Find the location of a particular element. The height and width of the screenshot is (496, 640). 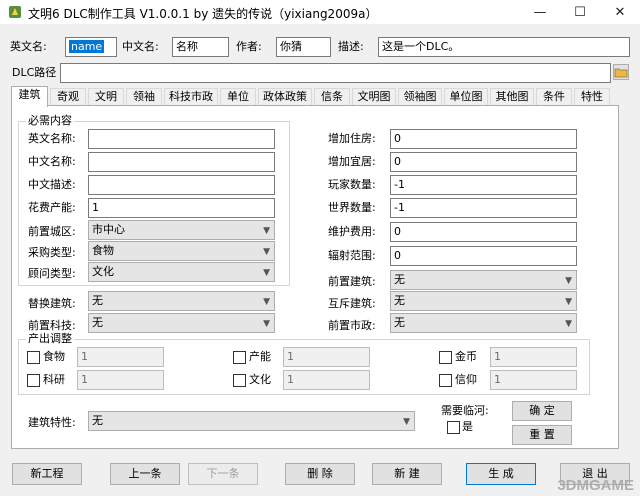

world-count-label: 世界数量: is located at coordinates (352, 207).